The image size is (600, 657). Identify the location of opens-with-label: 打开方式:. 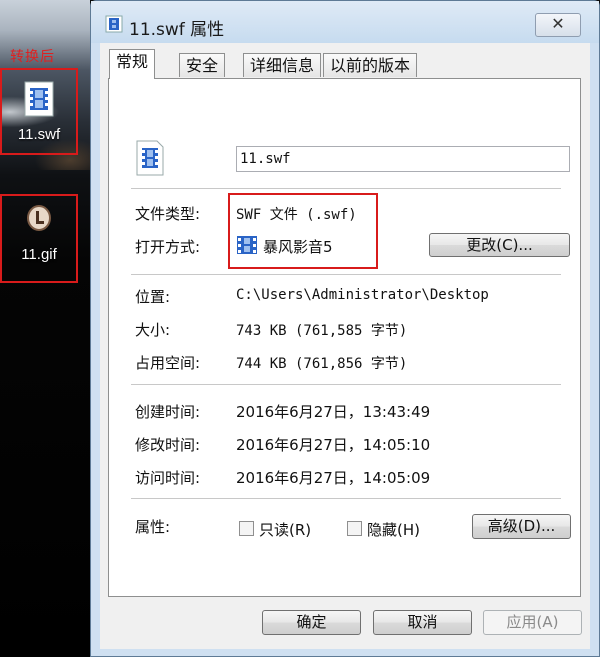
(168, 247).